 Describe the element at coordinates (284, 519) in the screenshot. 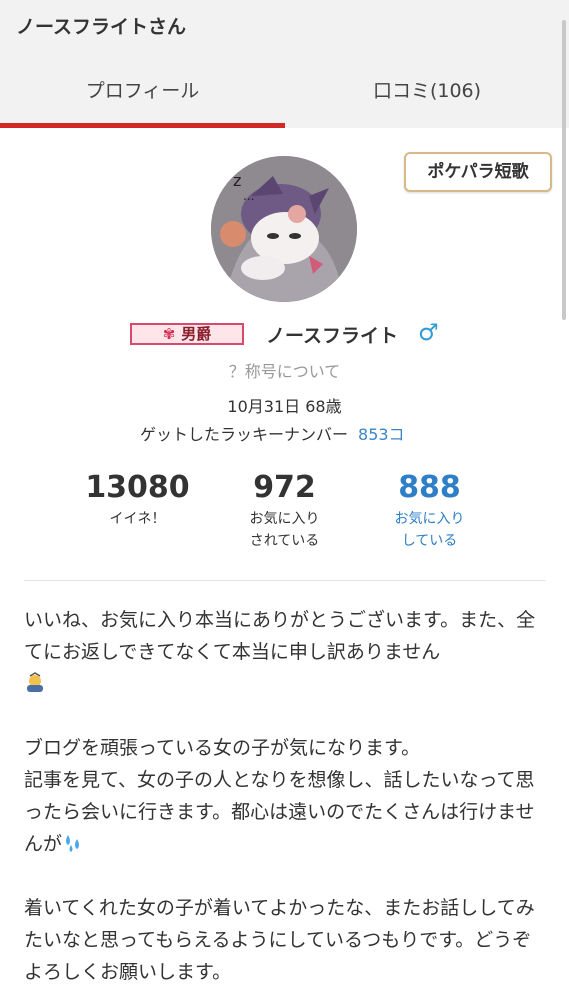

I see `favorited-by-label-line1: お気に入り` at that location.